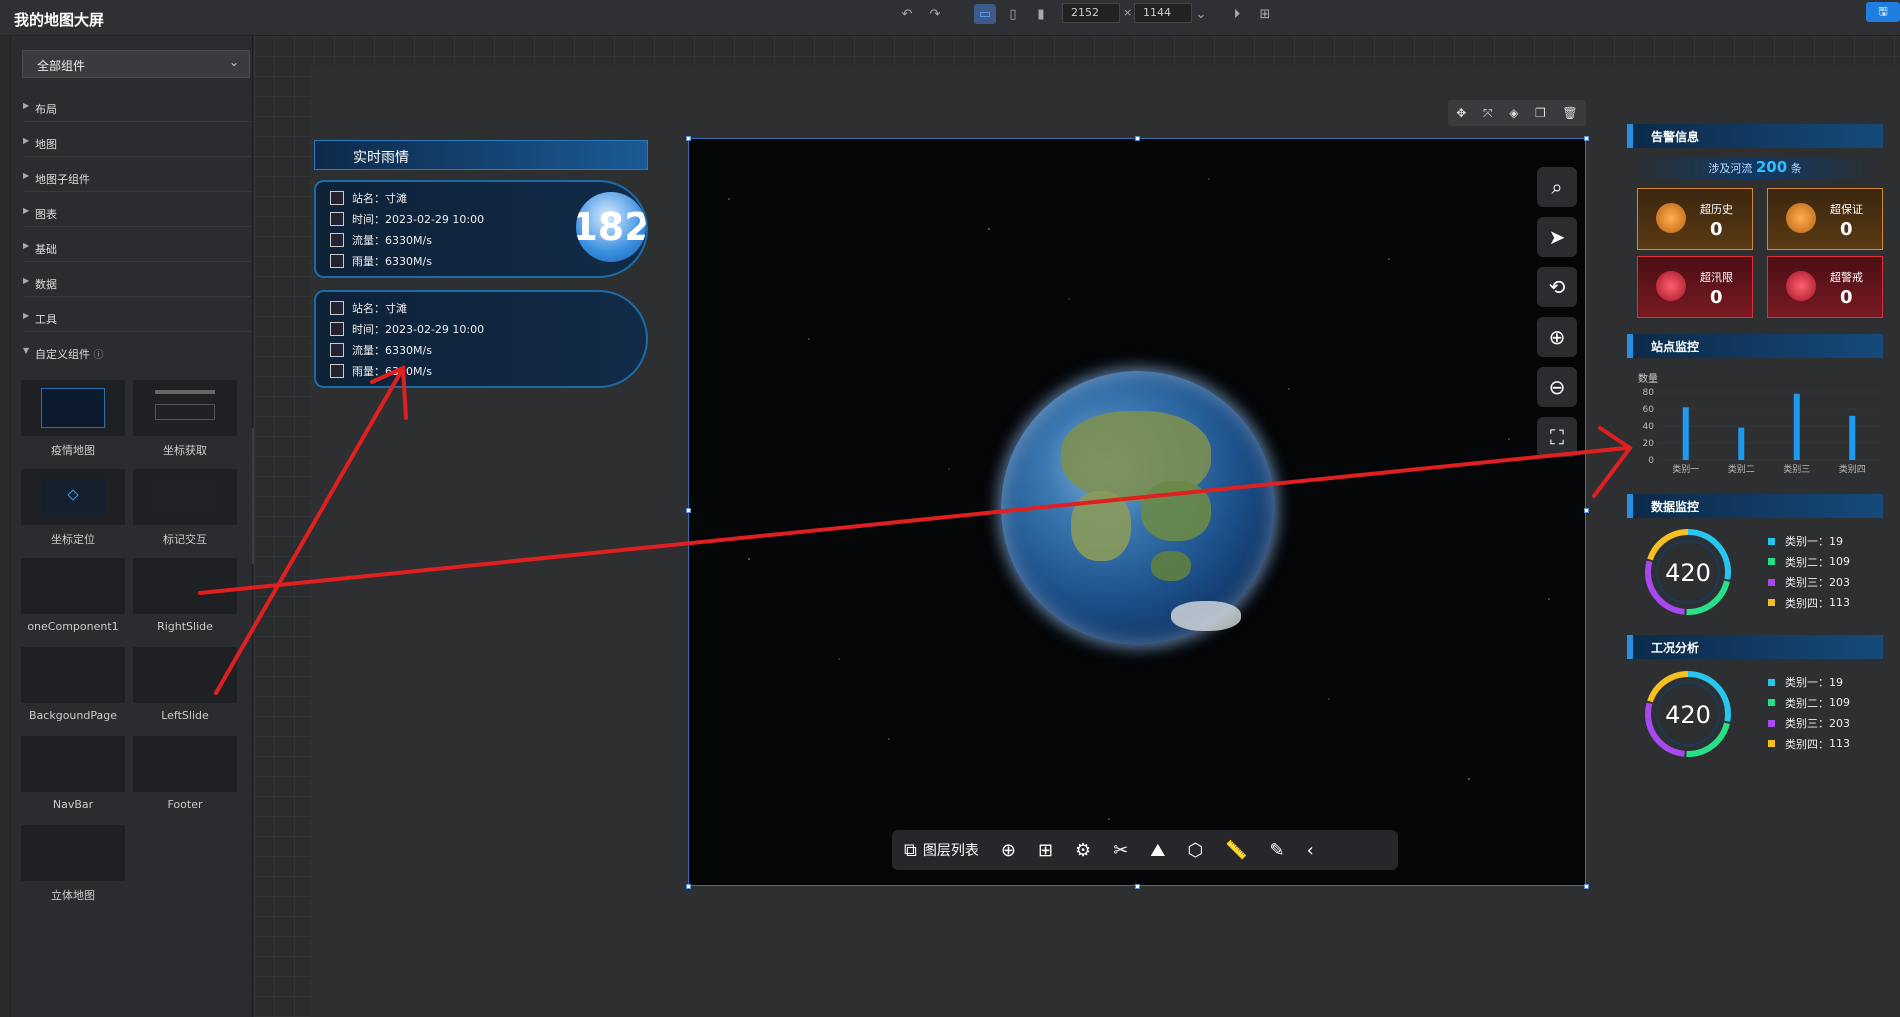 The width and height of the screenshot is (1900, 1017). What do you see at coordinates (73, 684) in the screenshot?
I see `component-backgoundpage: BackgoundPage` at bounding box center [73, 684].